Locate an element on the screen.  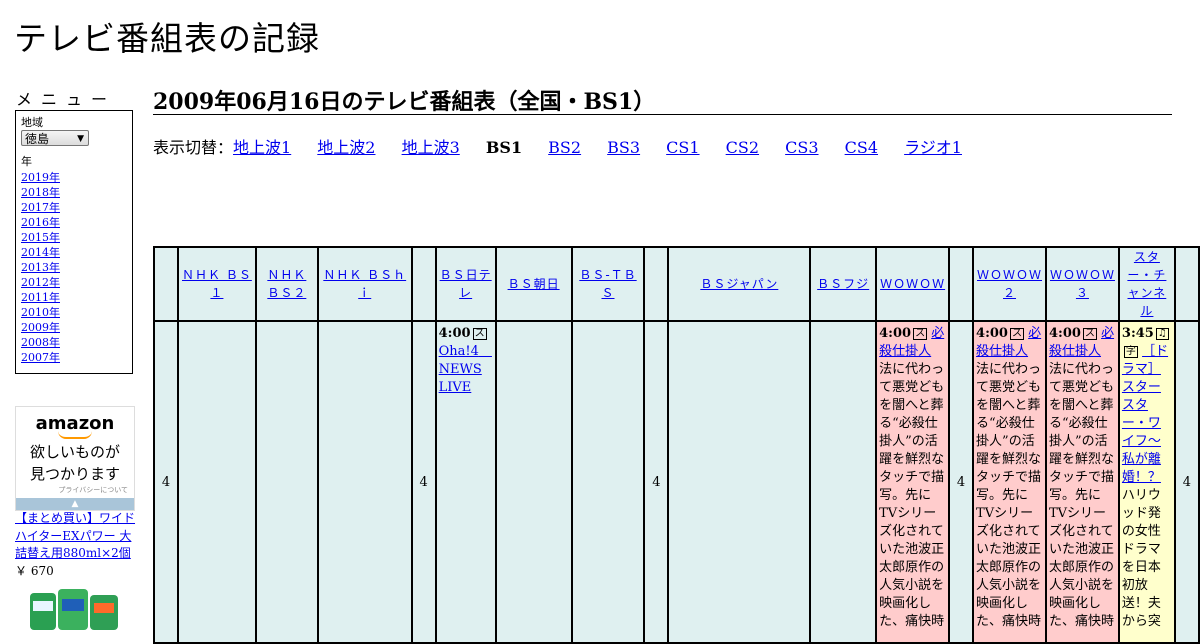
switch-link-radio1: ラジオ1 is located at coordinates (933, 147).